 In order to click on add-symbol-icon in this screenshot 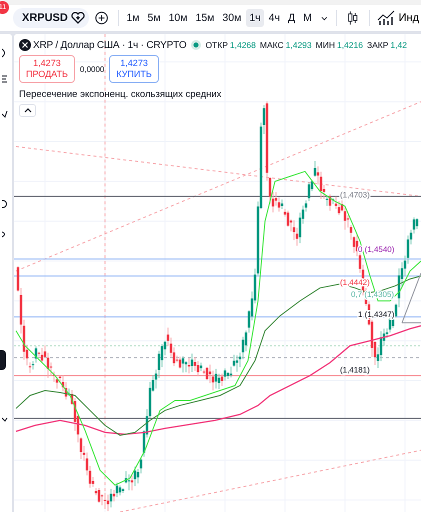, I will do `click(102, 18)`.